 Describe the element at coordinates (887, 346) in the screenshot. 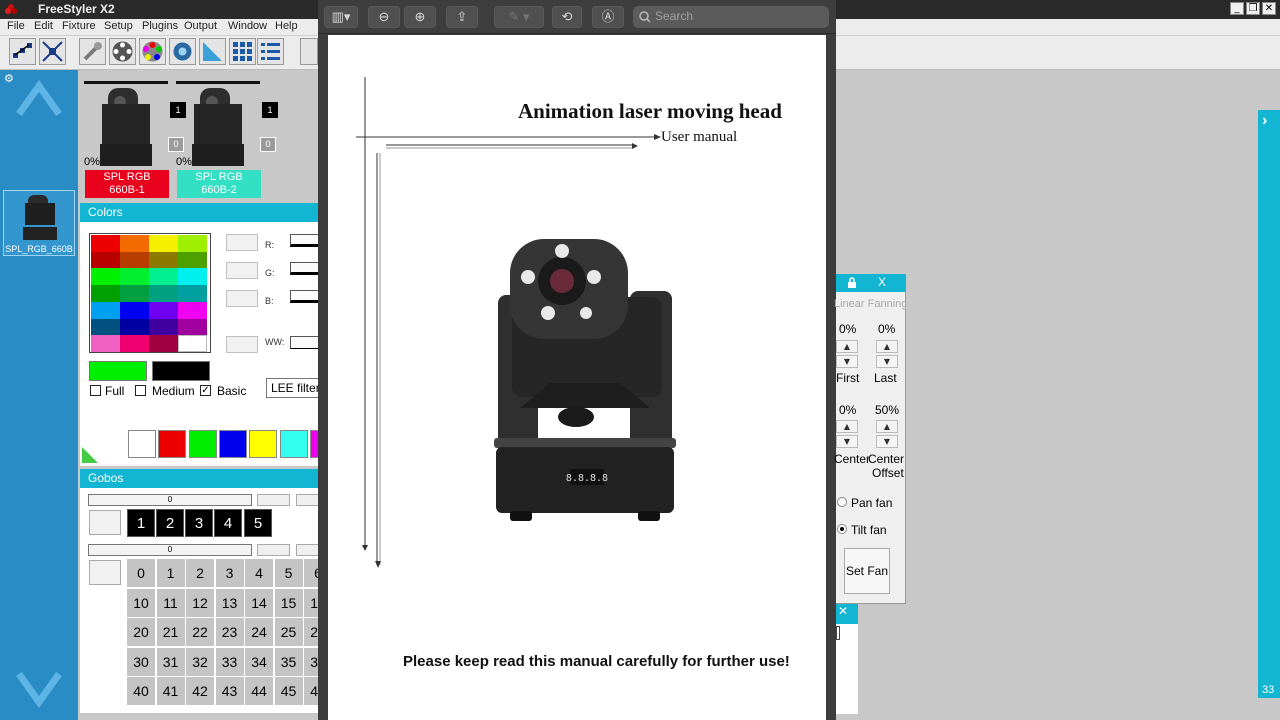

I see `last-up-button: ▲` at that location.